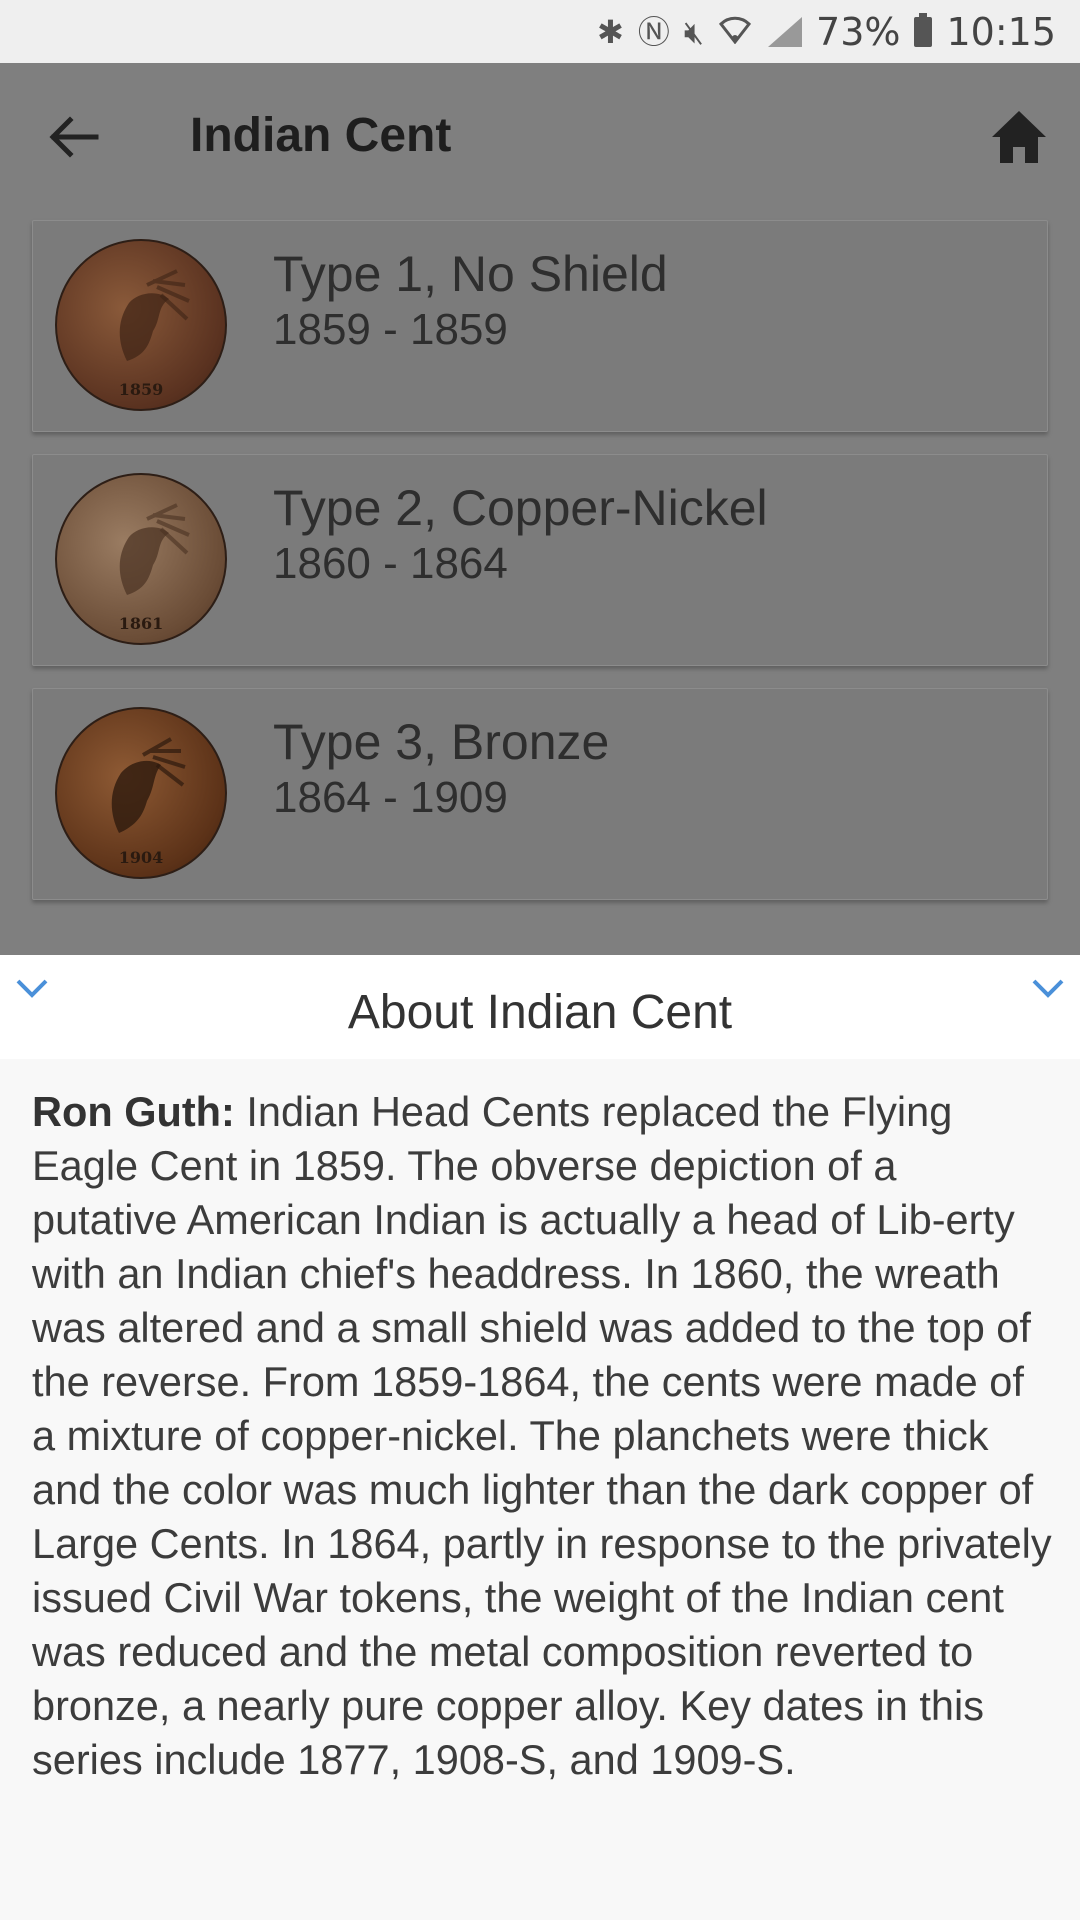  What do you see at coordinates (520, 508) in the screenshot?
I see `type-title: Type 2, Copper-Nickel` at bounding box center [520, 508].